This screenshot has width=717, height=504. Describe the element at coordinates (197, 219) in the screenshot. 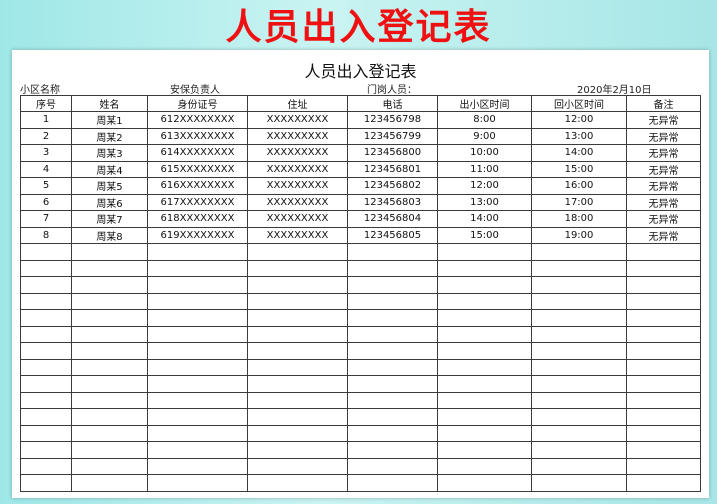

I see `cell-id-number: 618XXXXXXXX` at that location.